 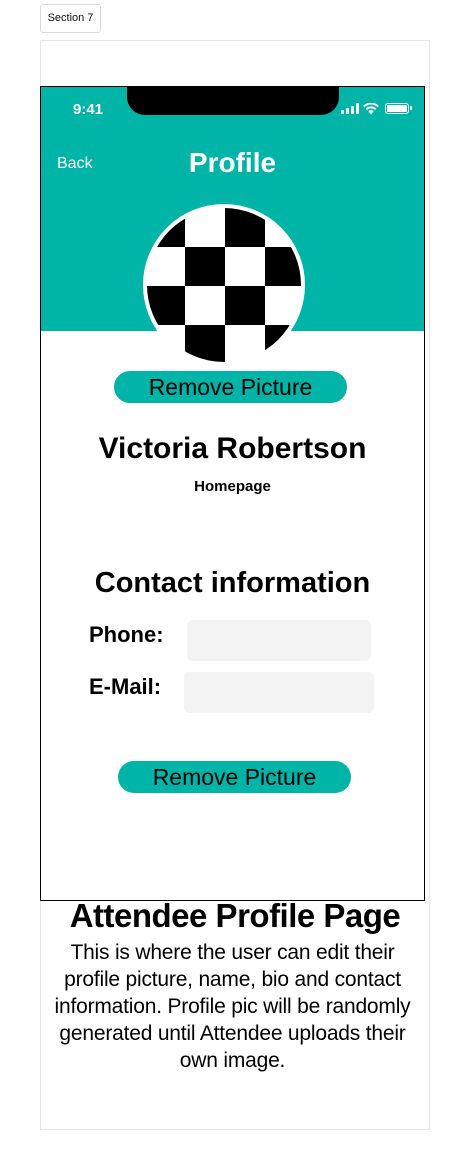 I want to click on caption-title: Attendee Profile Page, so click(x=235, y=915).